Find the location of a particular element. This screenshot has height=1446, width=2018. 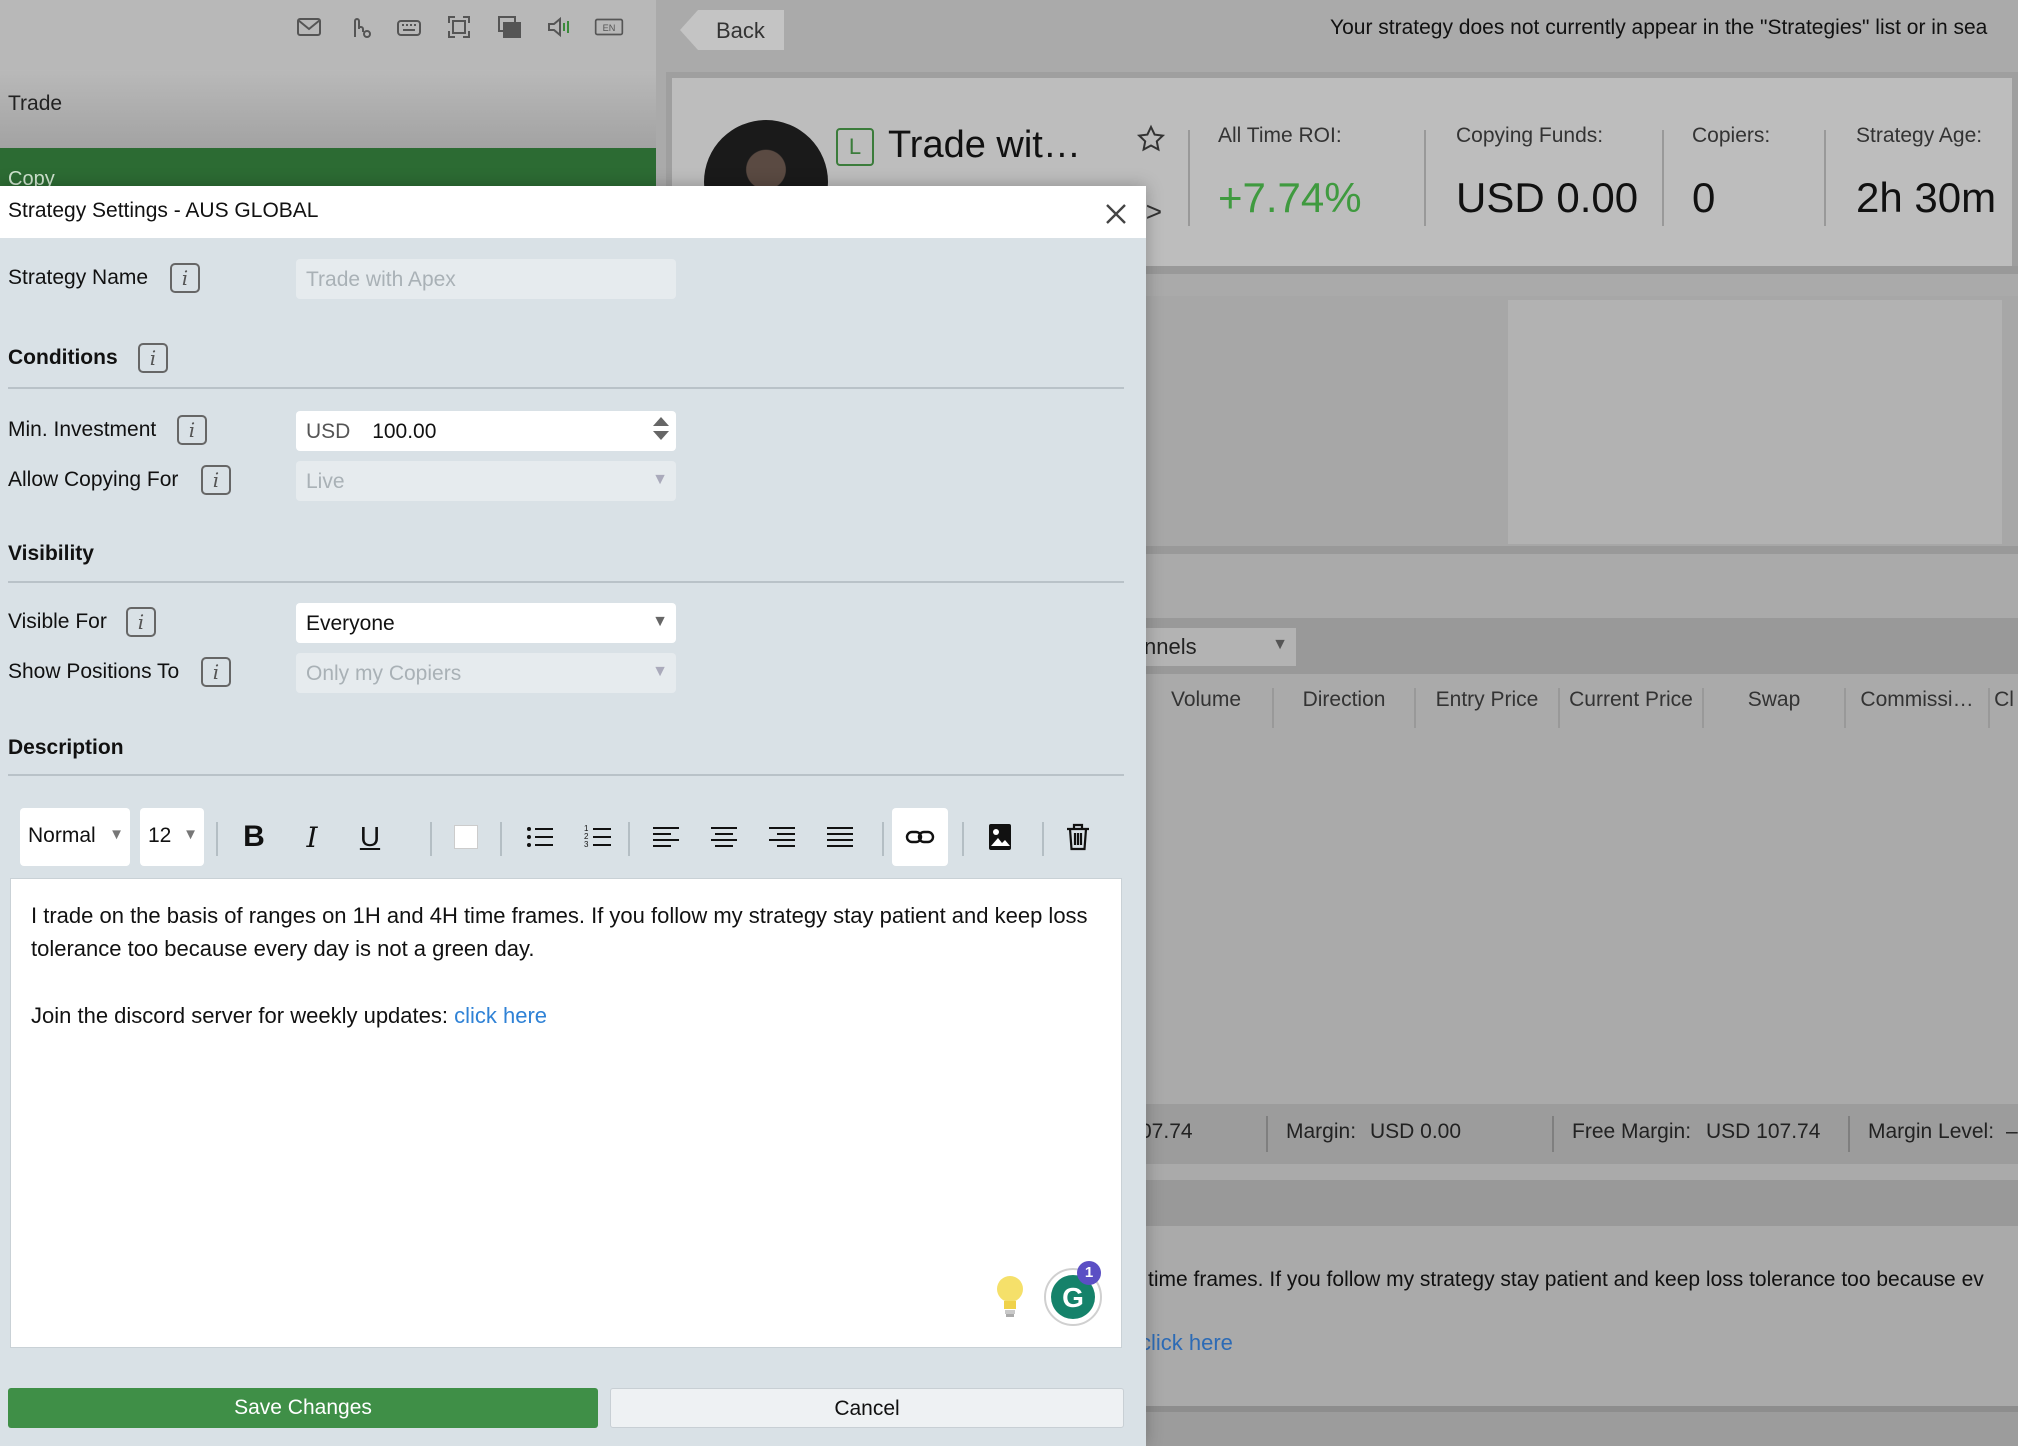

conditions-title: Conditions is located at coordinates (63, 357).